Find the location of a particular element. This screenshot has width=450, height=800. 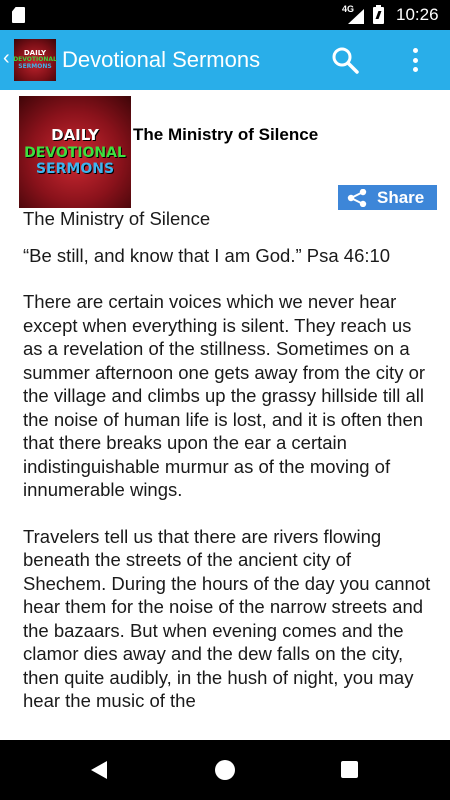

post-thumbnail: DAILY DEVOTIONAL SERMONS is located at coordinates (75, 152).